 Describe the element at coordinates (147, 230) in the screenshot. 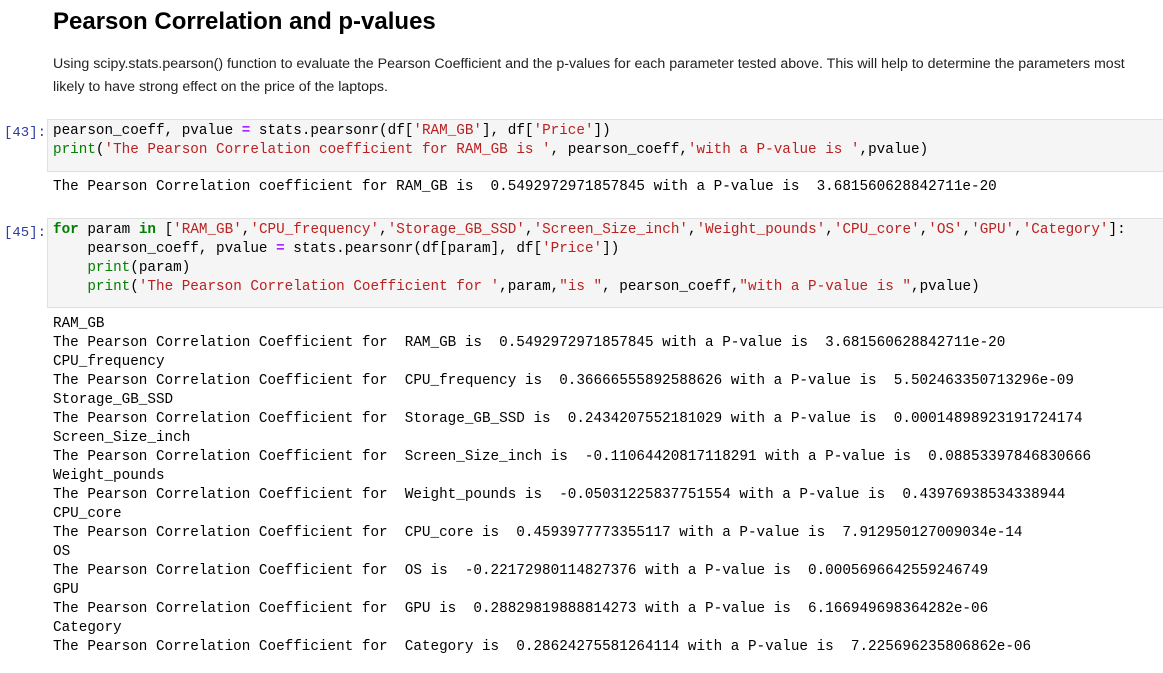

I see `code-token: in` at that location.